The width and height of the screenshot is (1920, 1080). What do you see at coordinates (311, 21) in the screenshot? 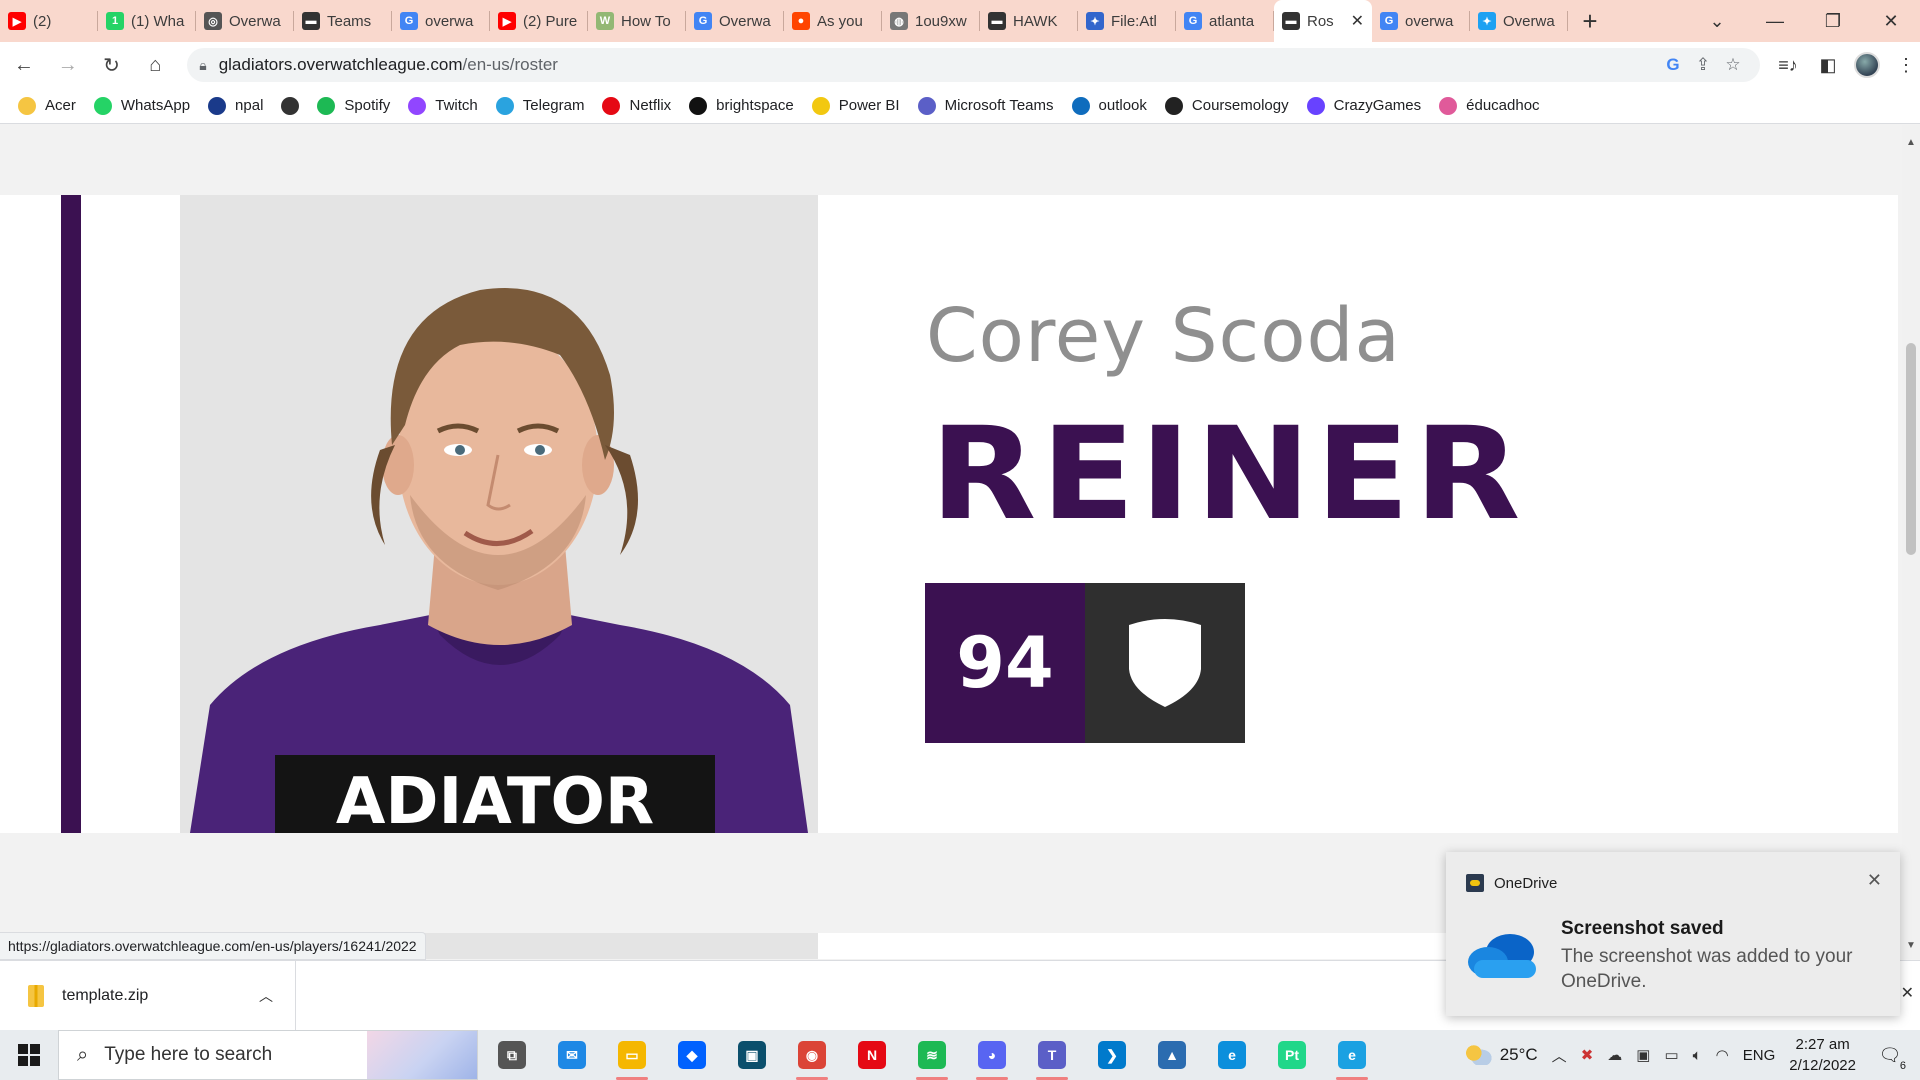
I see `gladiators-icon: ▬` at bounding box center [311, 21].